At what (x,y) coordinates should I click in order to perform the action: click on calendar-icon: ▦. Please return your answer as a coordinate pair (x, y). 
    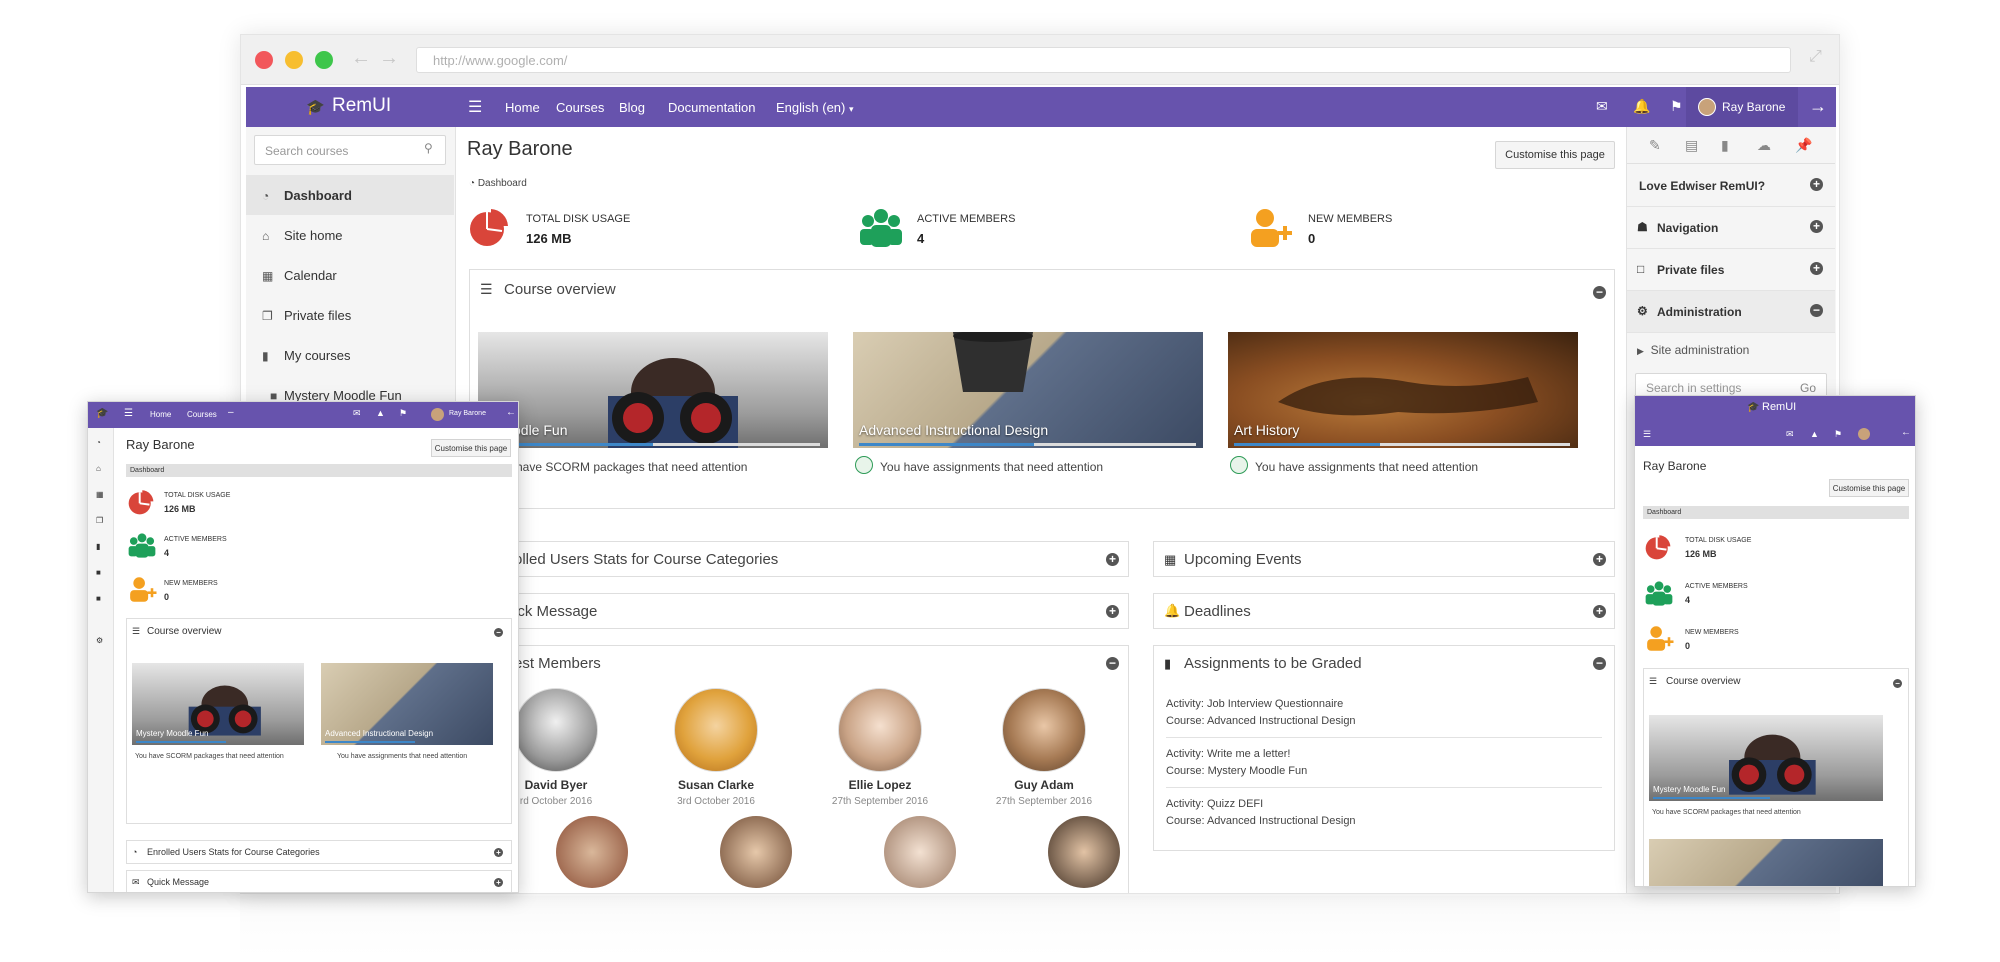
    Looking at the image, I should click on (100, 494).